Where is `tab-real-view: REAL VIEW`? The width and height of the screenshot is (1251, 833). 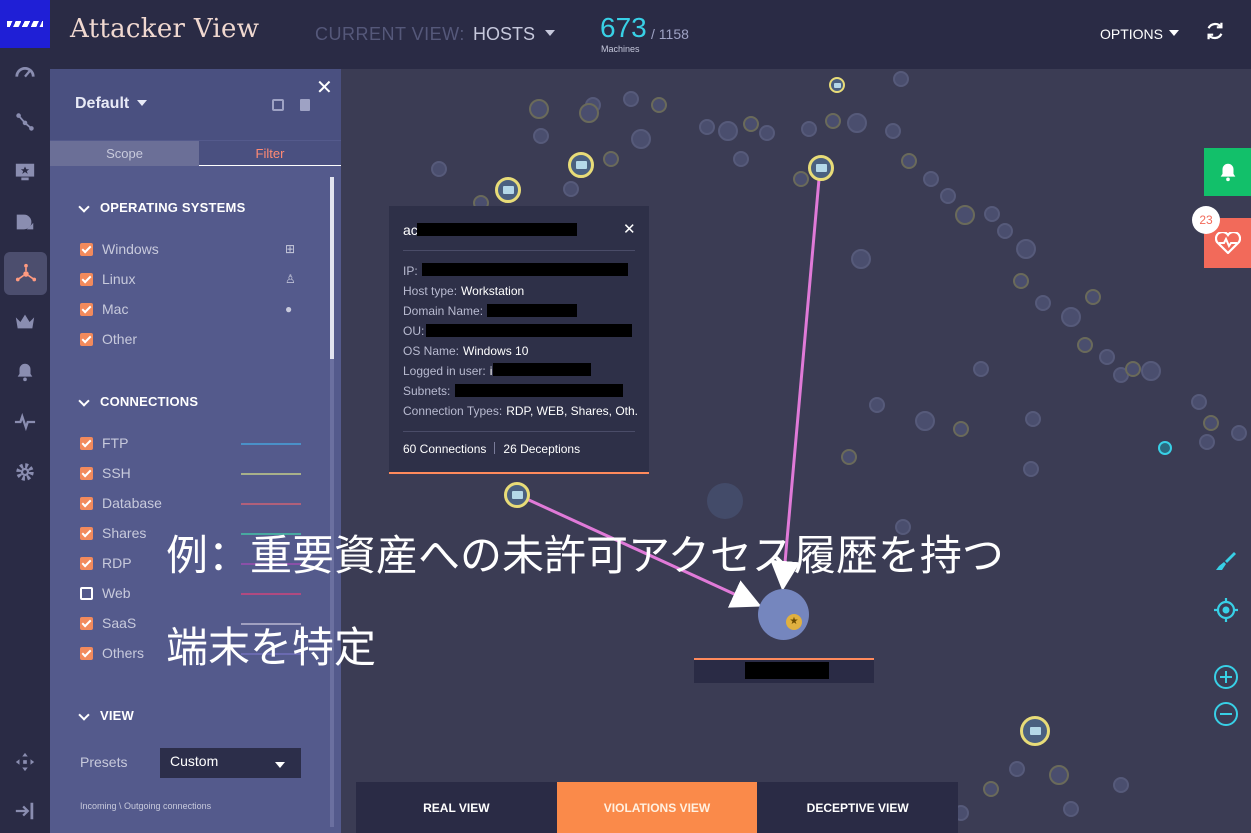
tab-real-view: REAL VIEW is located at coordinates (456, 807).